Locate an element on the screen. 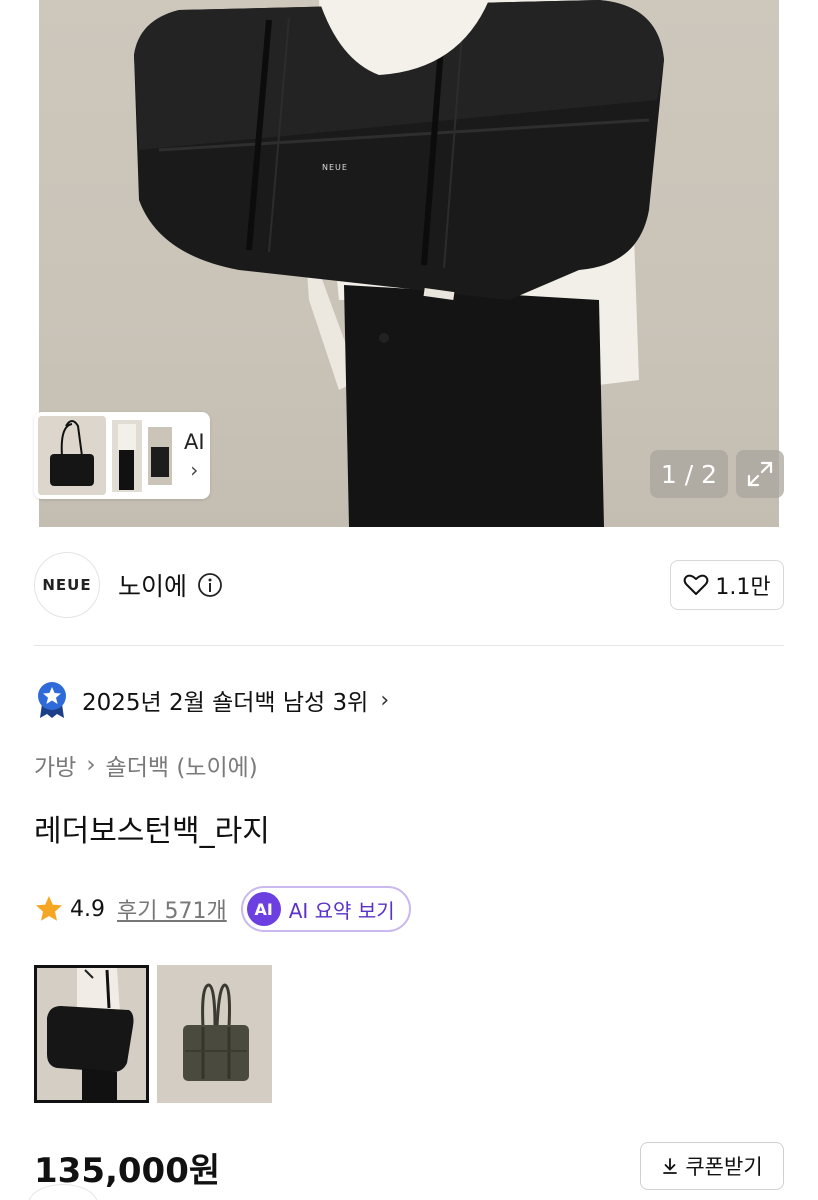 This screenshot has width=818, height=1200. ranking-text: 2025년 2월 숄더백 남성 3위 is located at coordinates (225, 703).